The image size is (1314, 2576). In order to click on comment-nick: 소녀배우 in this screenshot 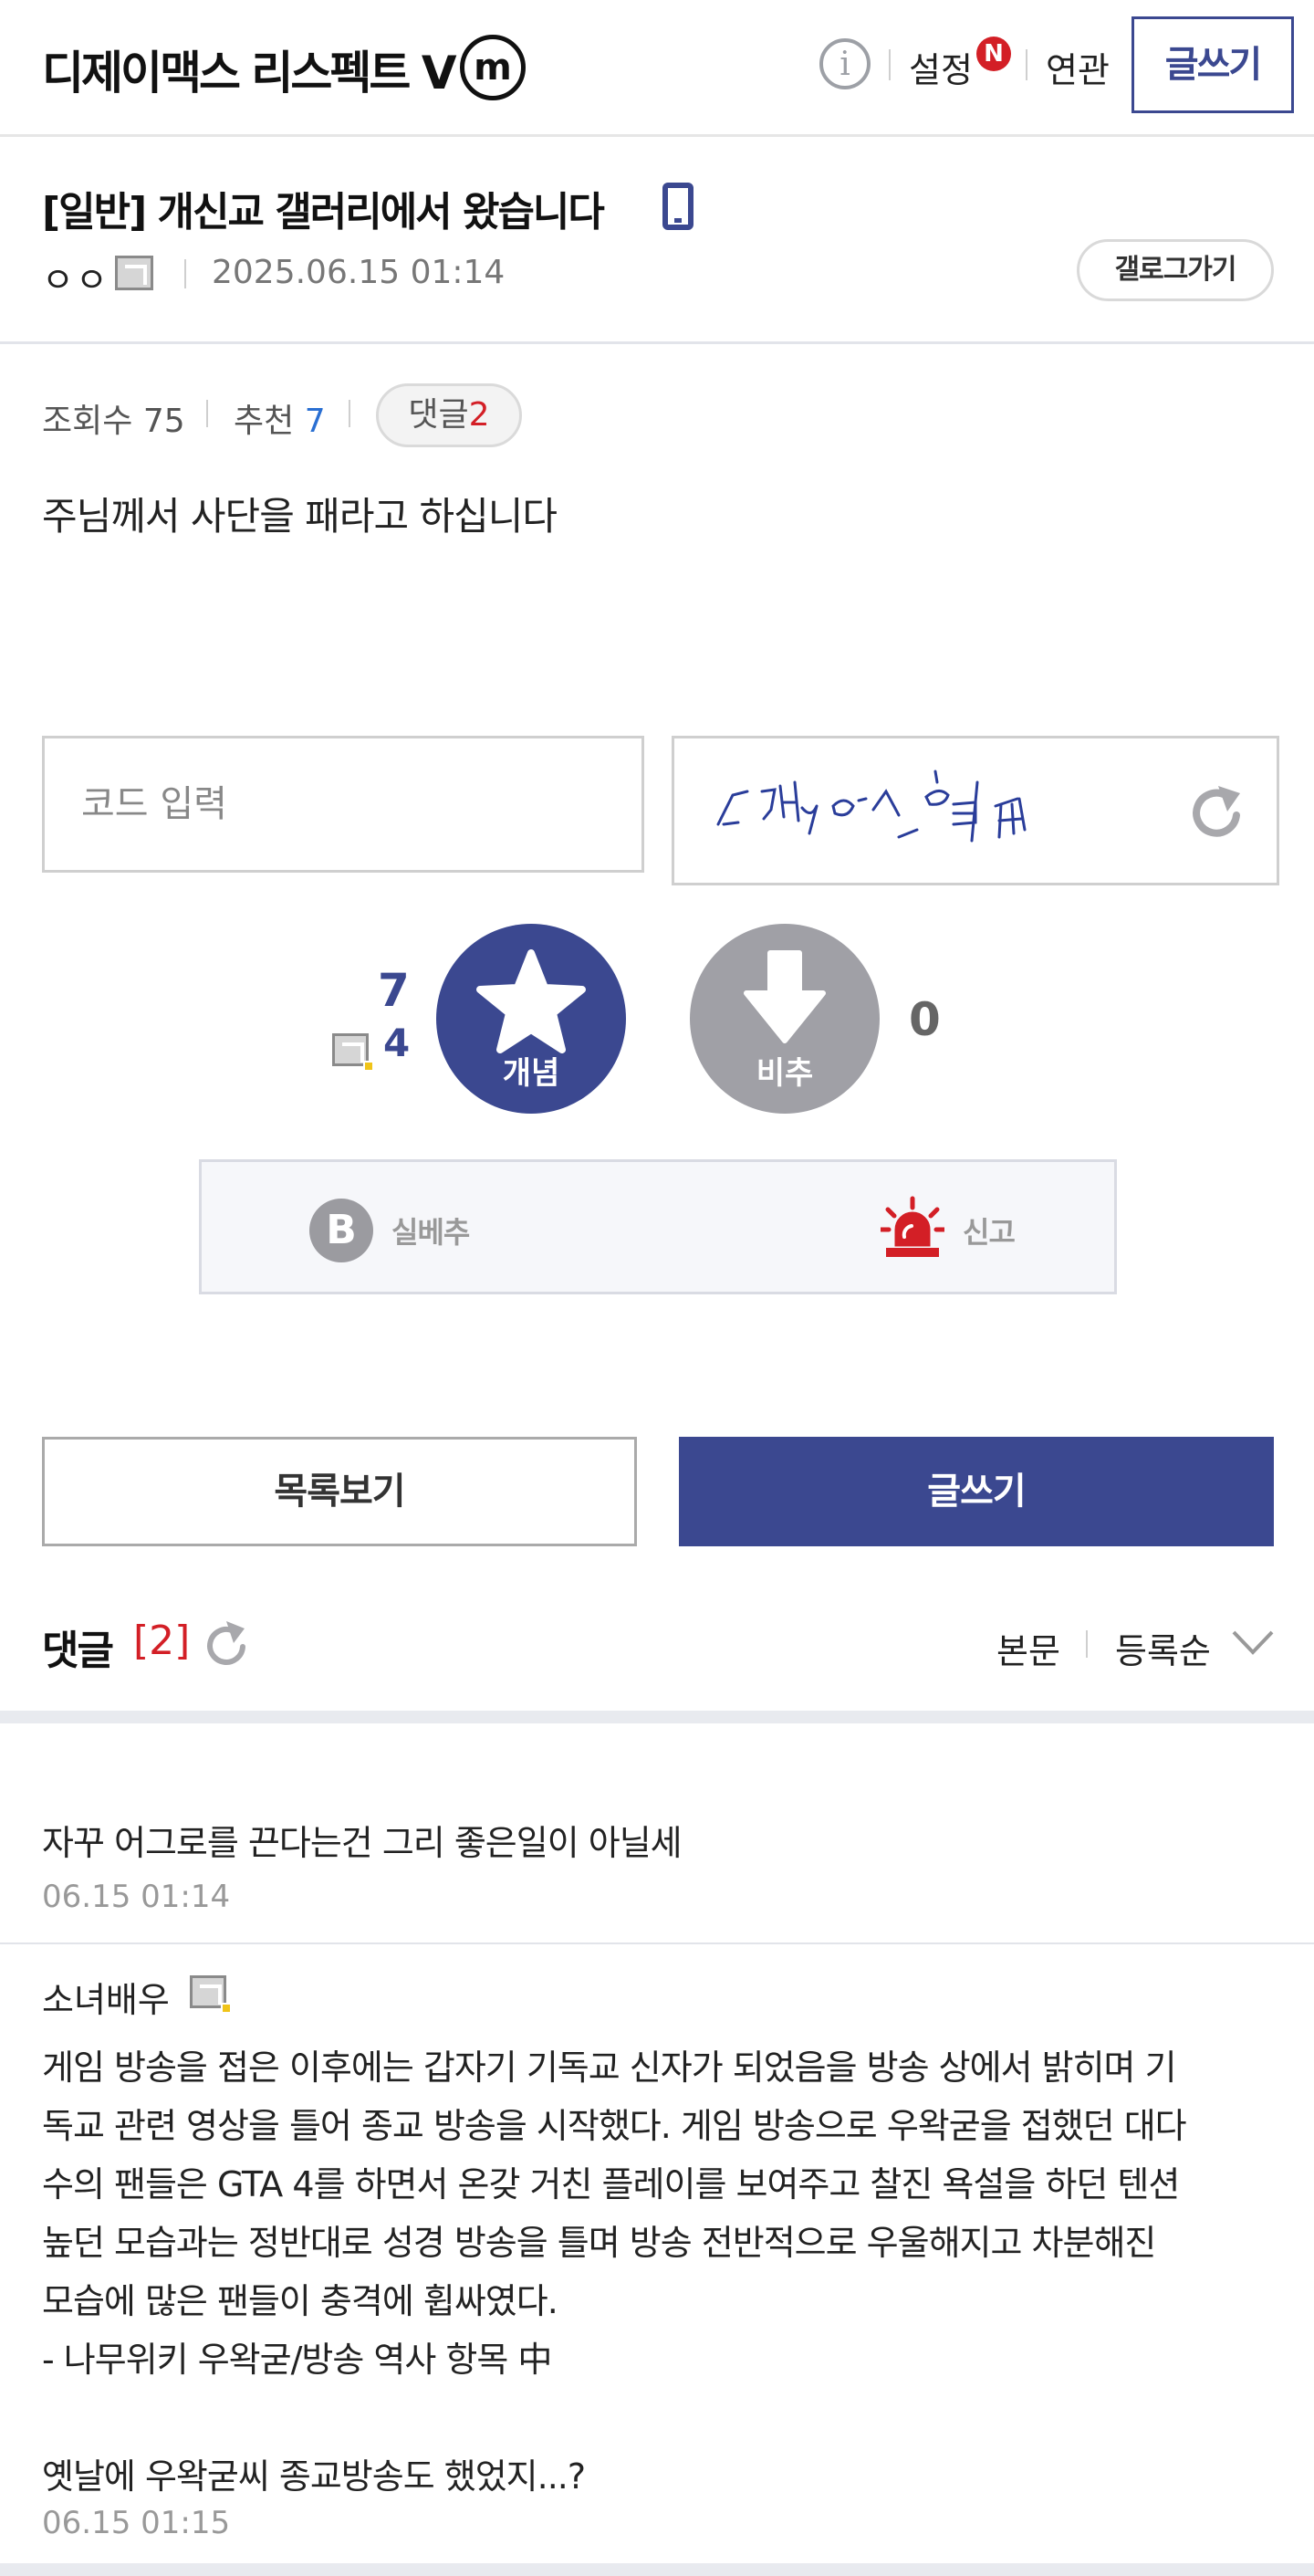, I will do `click(106, 1997)`.